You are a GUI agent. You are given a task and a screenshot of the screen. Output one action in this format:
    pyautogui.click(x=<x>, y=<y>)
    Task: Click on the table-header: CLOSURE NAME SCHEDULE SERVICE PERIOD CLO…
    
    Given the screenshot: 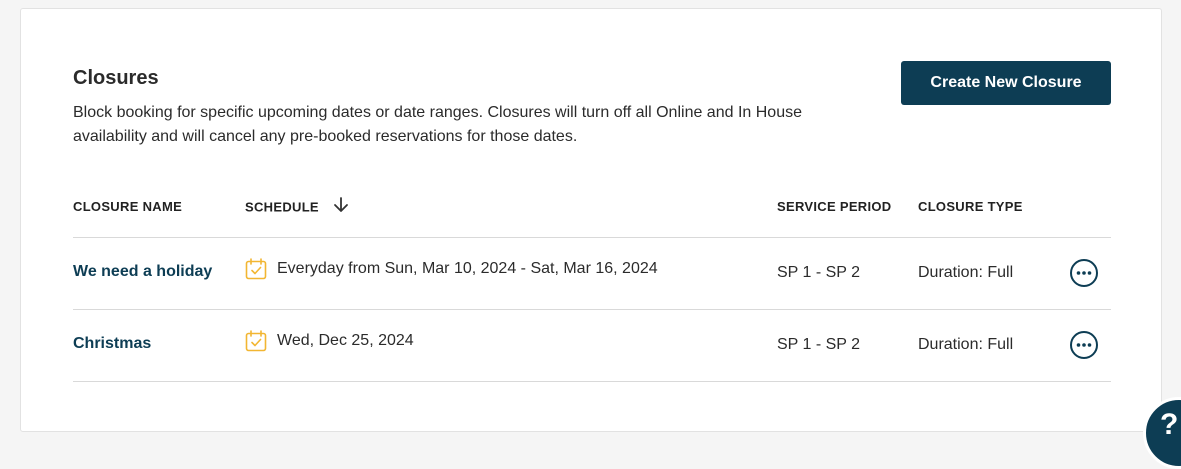 What is the action you would take?
    pyautogui.click(x=592, y=217)
    